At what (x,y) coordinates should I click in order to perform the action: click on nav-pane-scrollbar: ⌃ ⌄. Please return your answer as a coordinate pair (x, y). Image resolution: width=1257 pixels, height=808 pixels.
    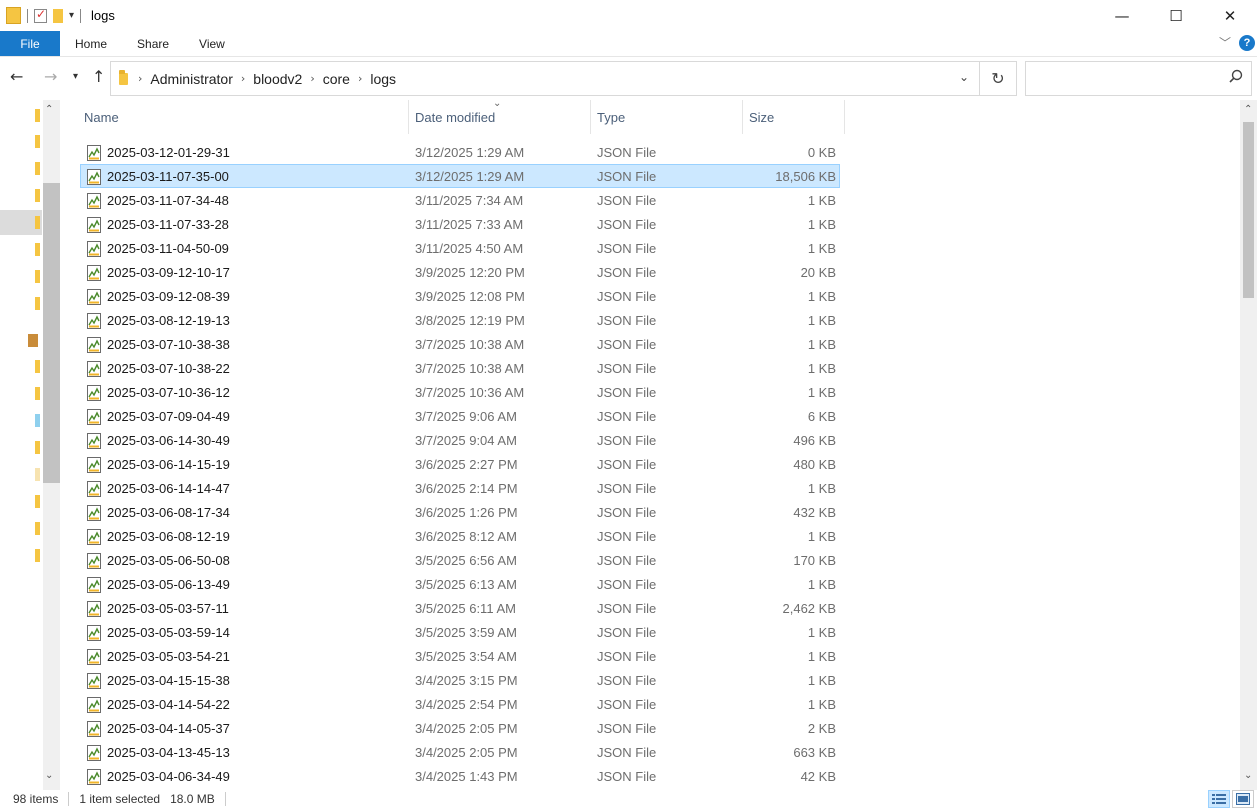
    Looking at the image, I should click on (51, 445).